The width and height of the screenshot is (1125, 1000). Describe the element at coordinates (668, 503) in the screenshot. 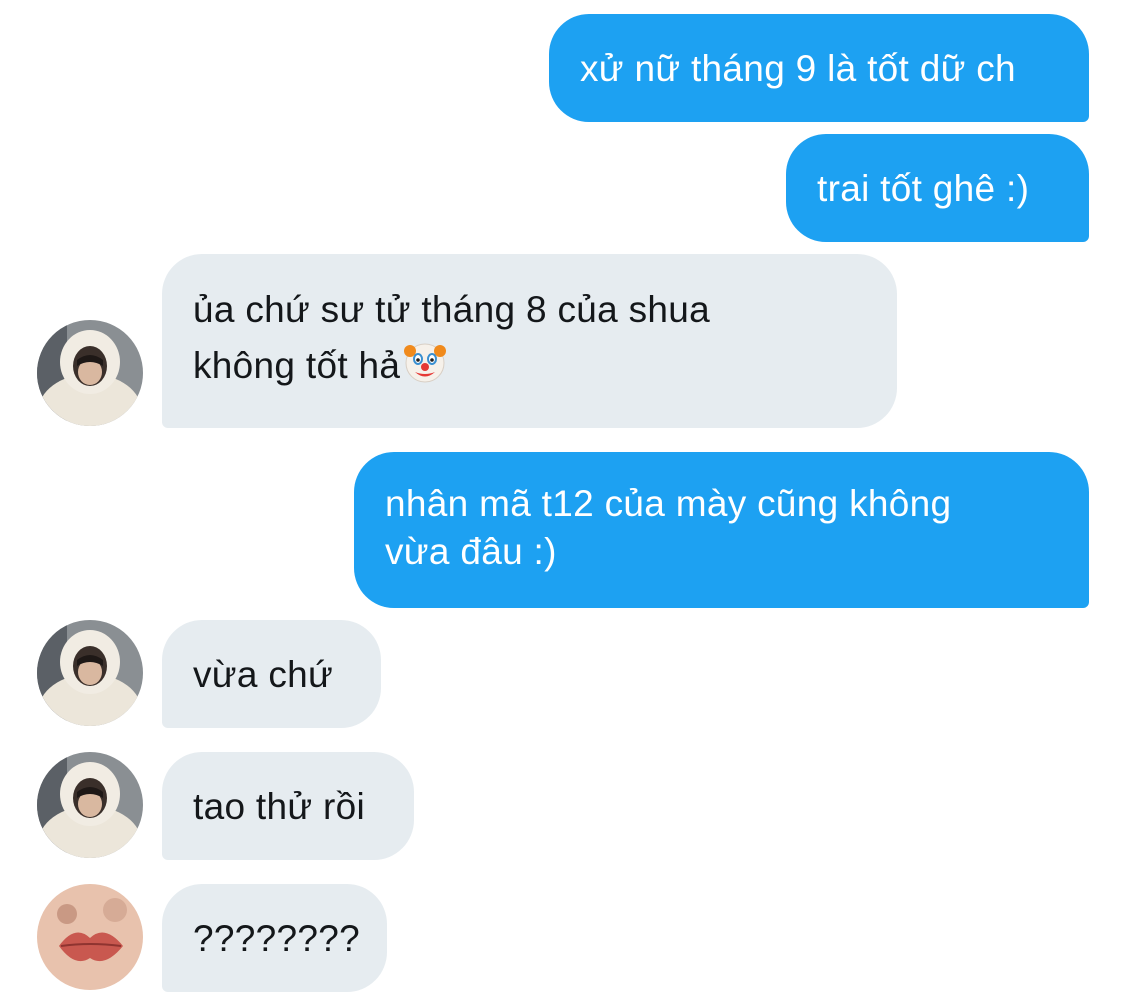

I see `message-text-line: nhân mã t12 của mày cũng không` at that location.